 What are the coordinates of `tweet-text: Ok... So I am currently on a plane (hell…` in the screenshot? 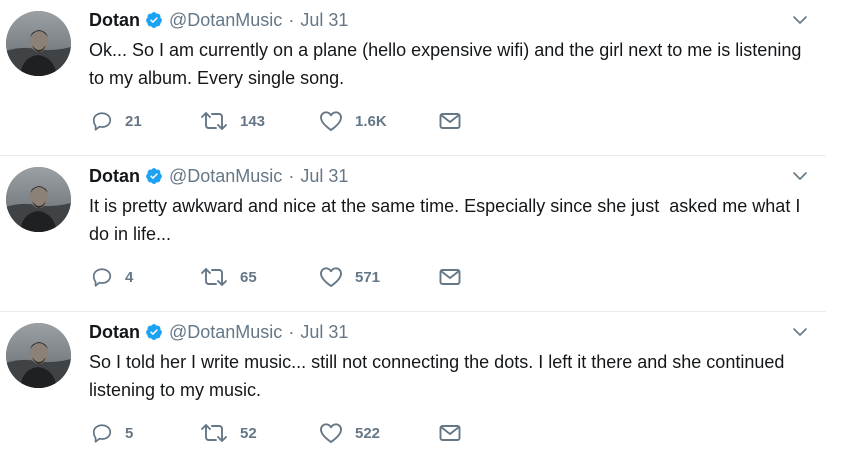 It's located at (448, 64).